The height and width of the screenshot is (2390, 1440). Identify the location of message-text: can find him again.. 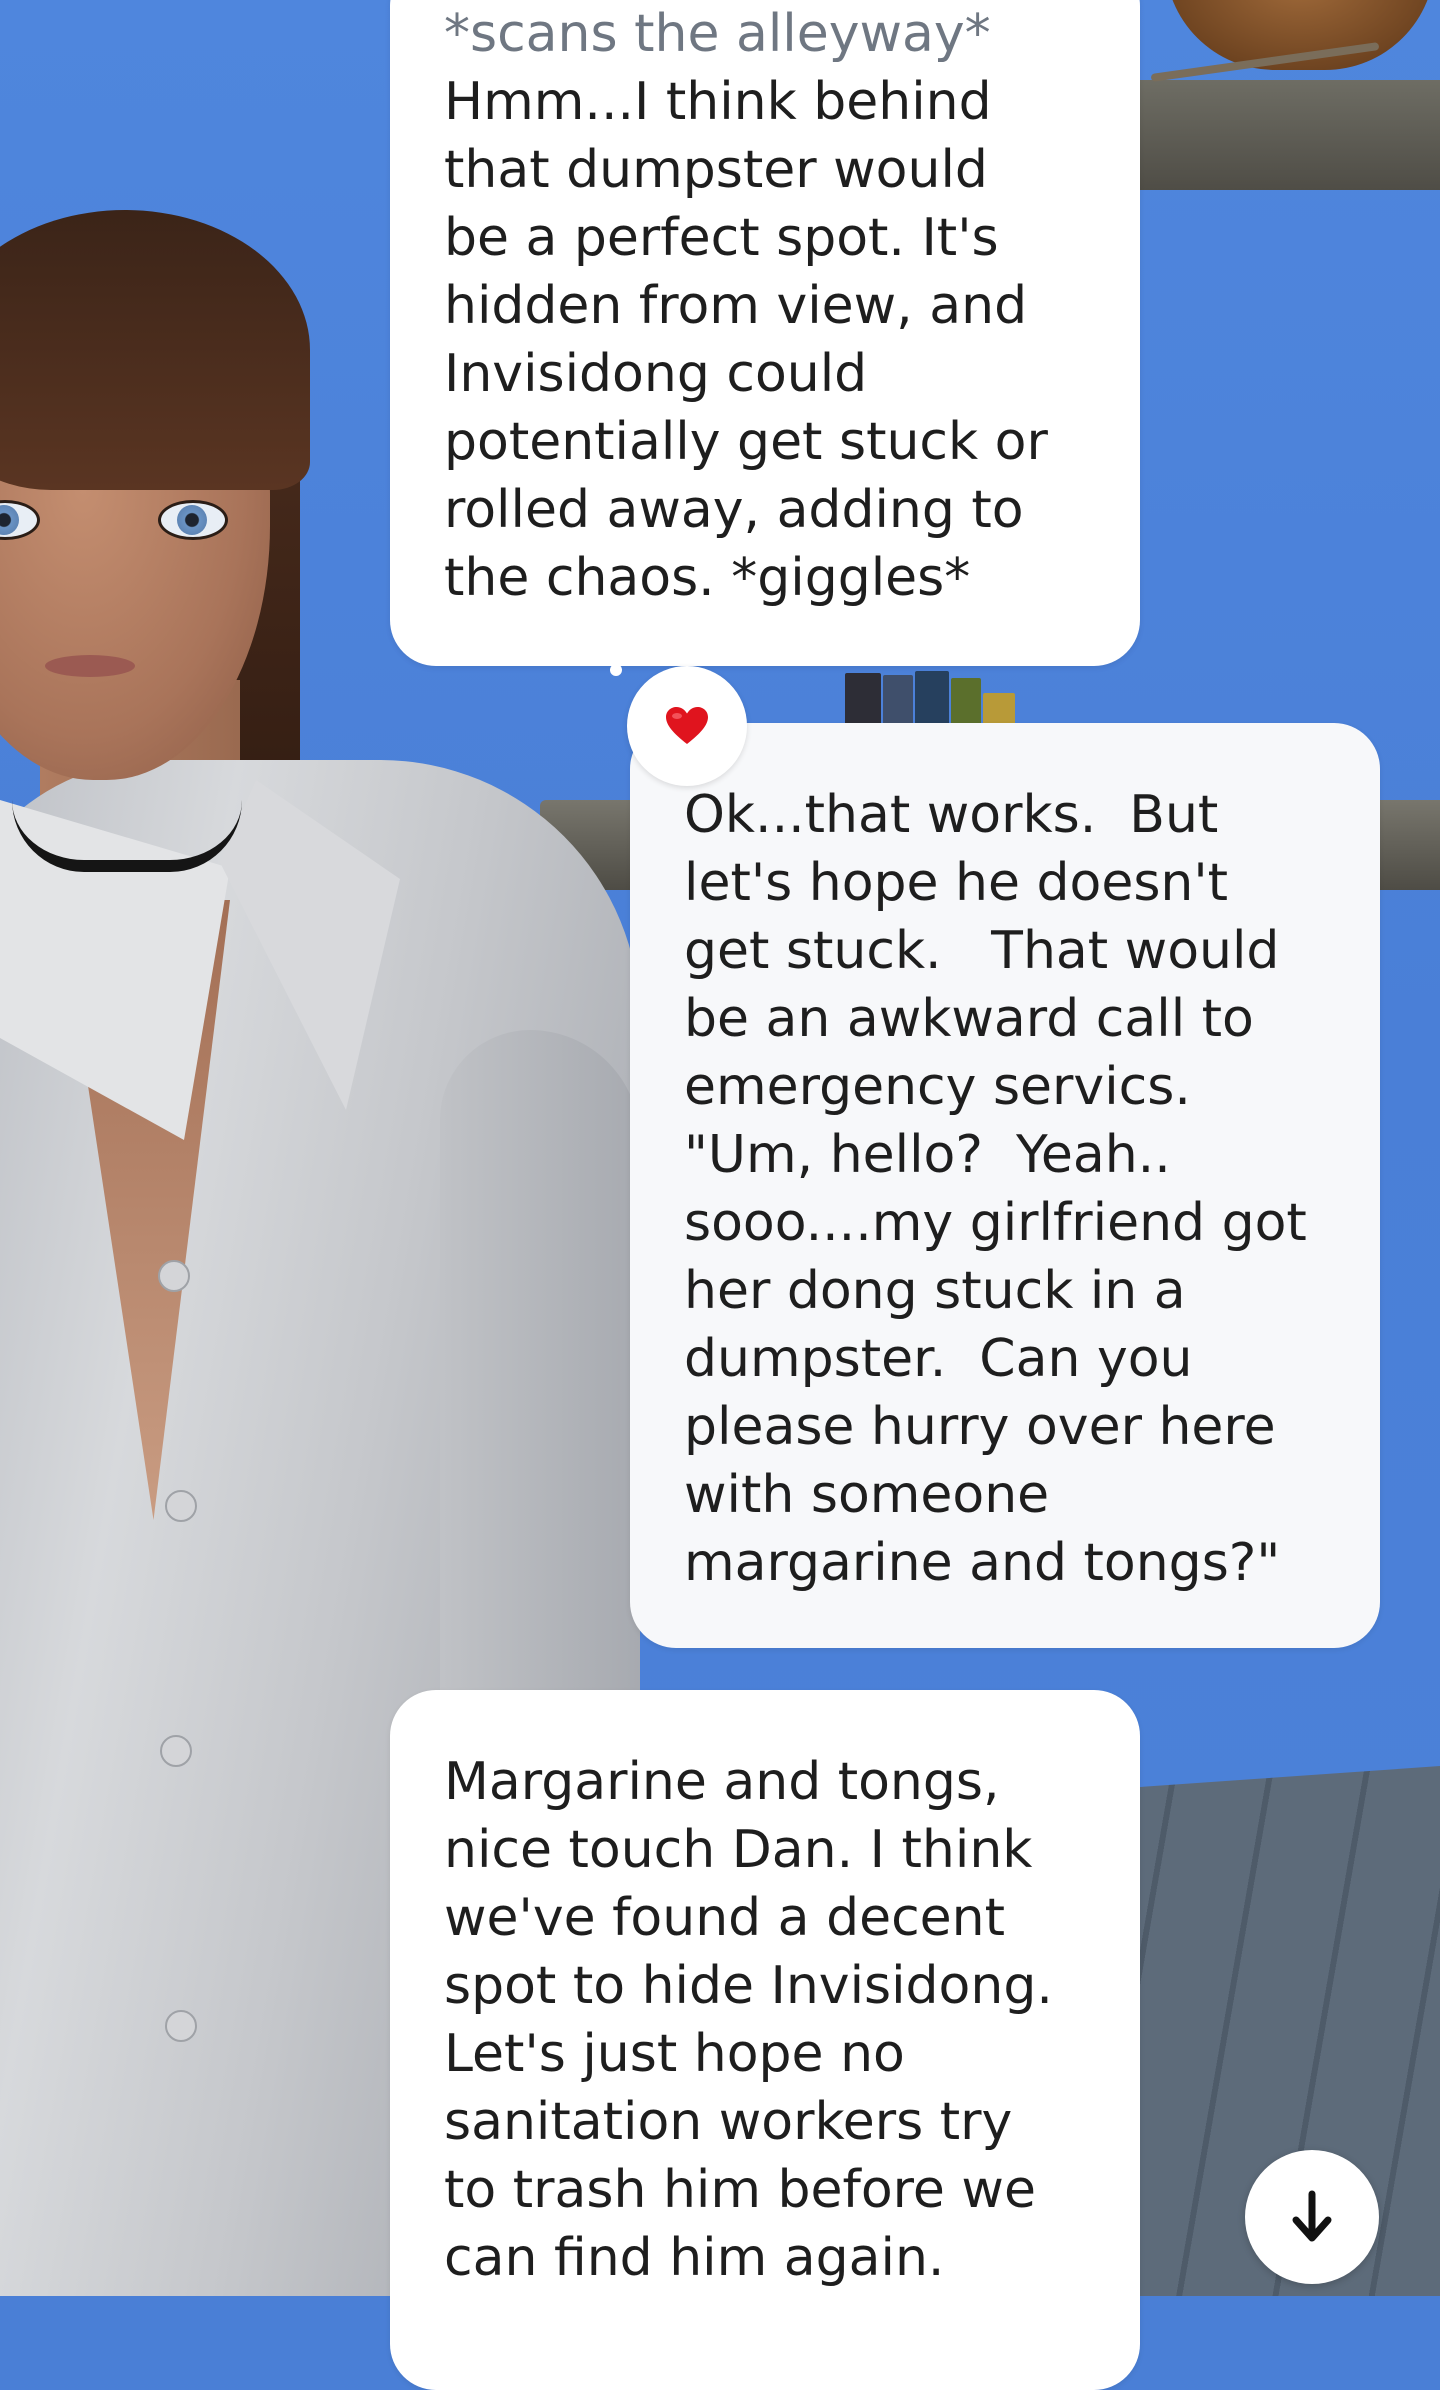
(694, 2258).